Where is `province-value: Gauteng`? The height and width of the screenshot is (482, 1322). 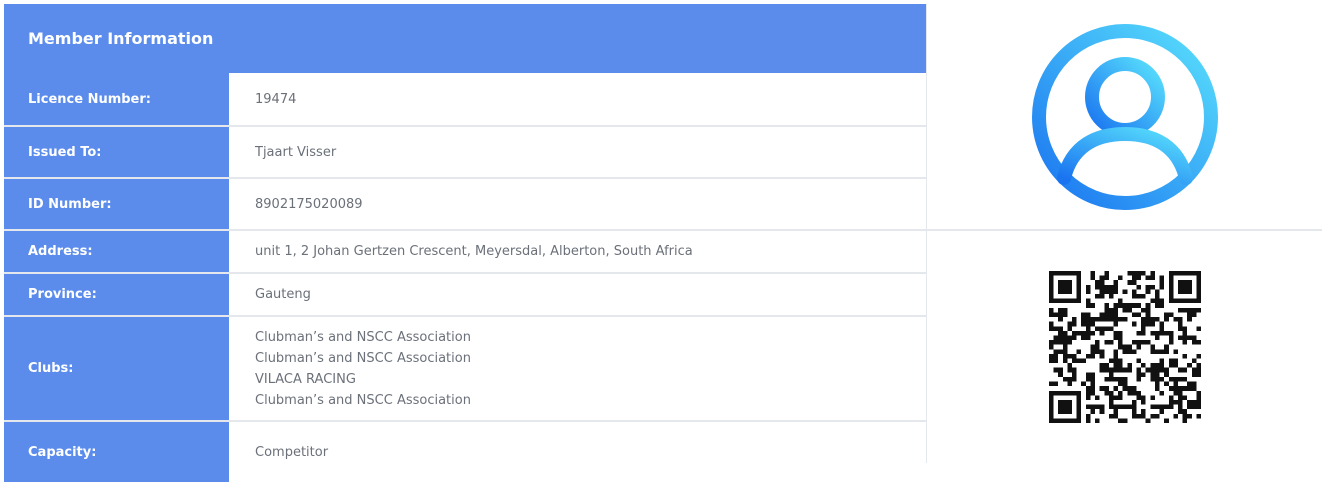 province-value: Gauteng is located at coordinates (283, 294).